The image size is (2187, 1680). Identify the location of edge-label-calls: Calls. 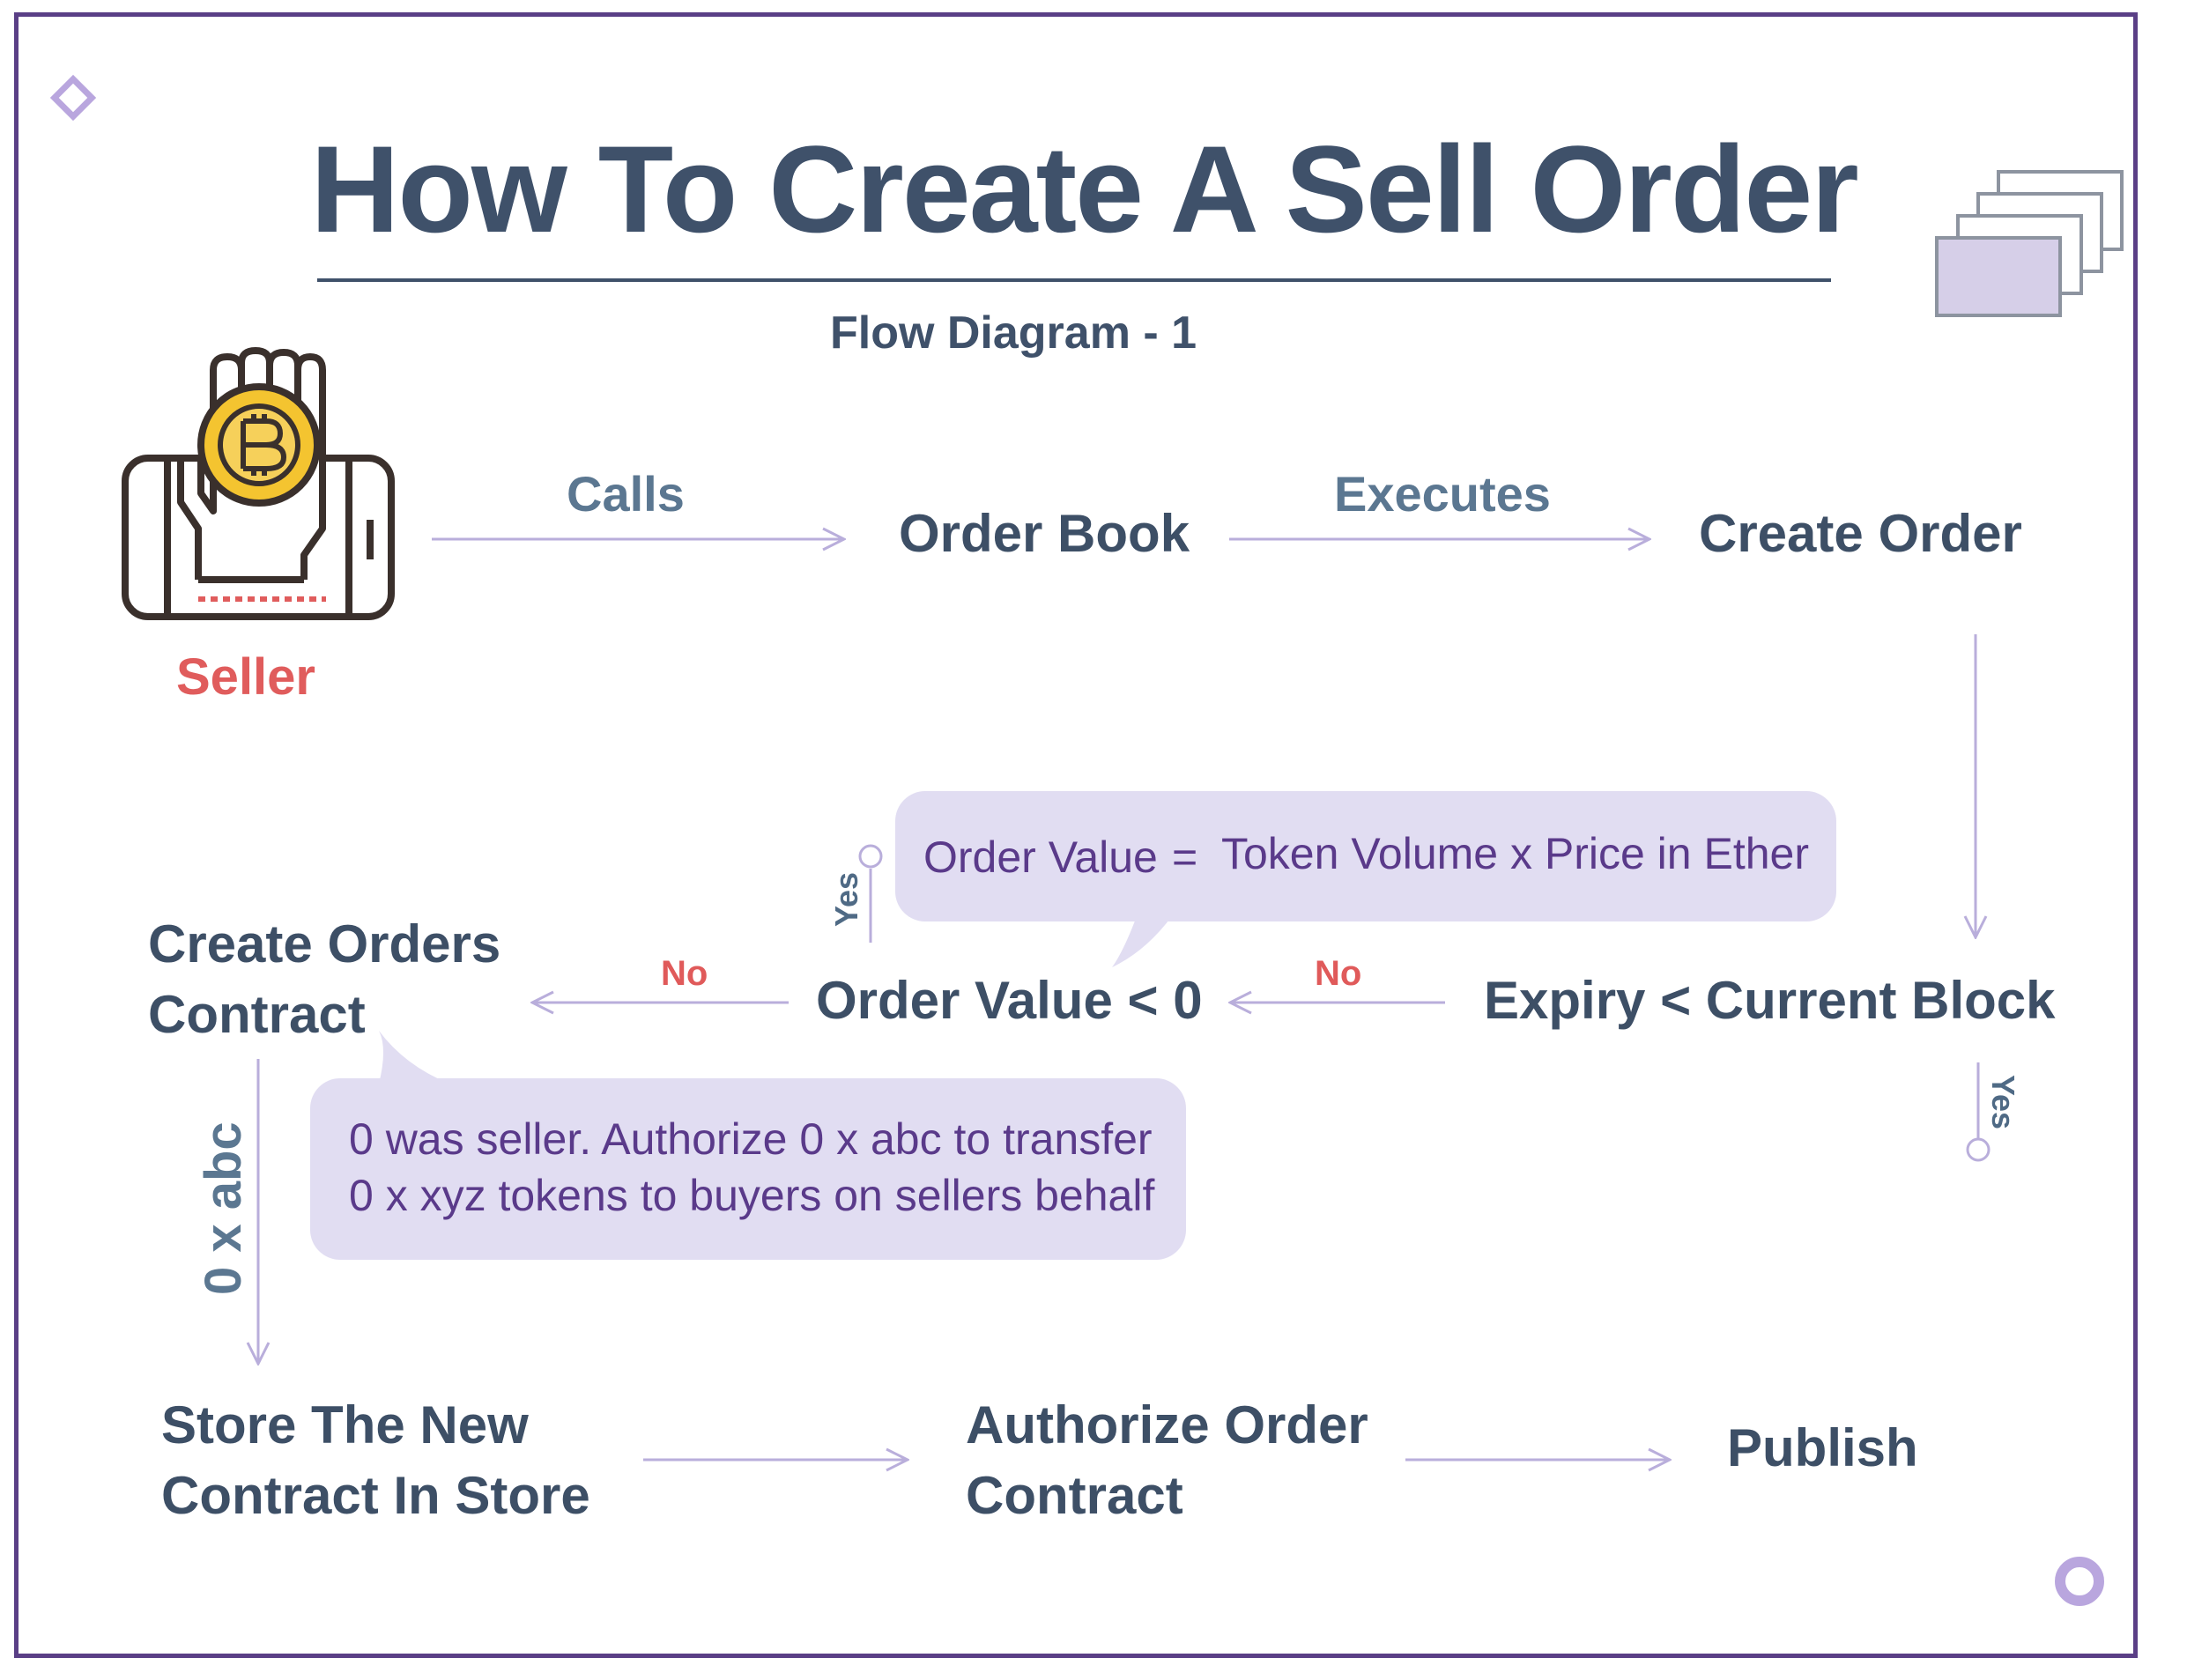
(626, 494).